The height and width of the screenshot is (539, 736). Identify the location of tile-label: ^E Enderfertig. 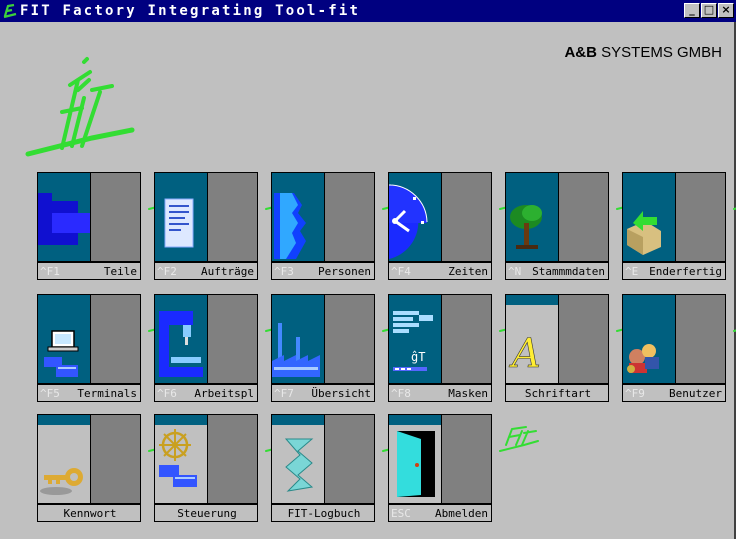
(674, 271).